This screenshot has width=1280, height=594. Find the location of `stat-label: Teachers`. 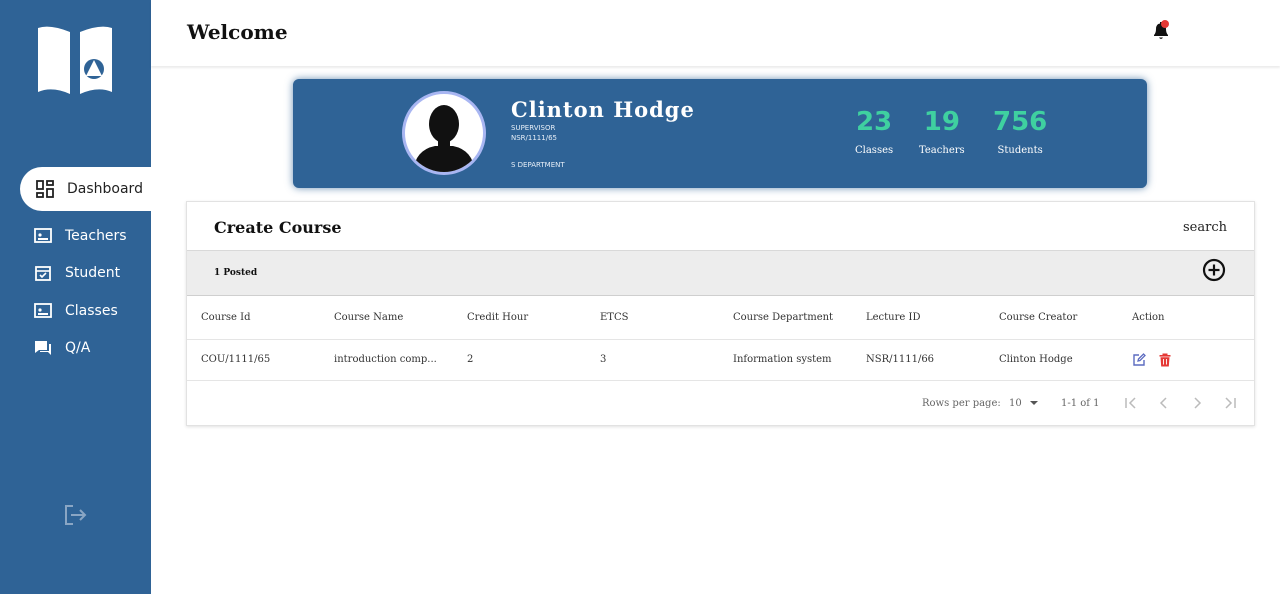

stat-label: Teachers is located at coordinates (942, 150).